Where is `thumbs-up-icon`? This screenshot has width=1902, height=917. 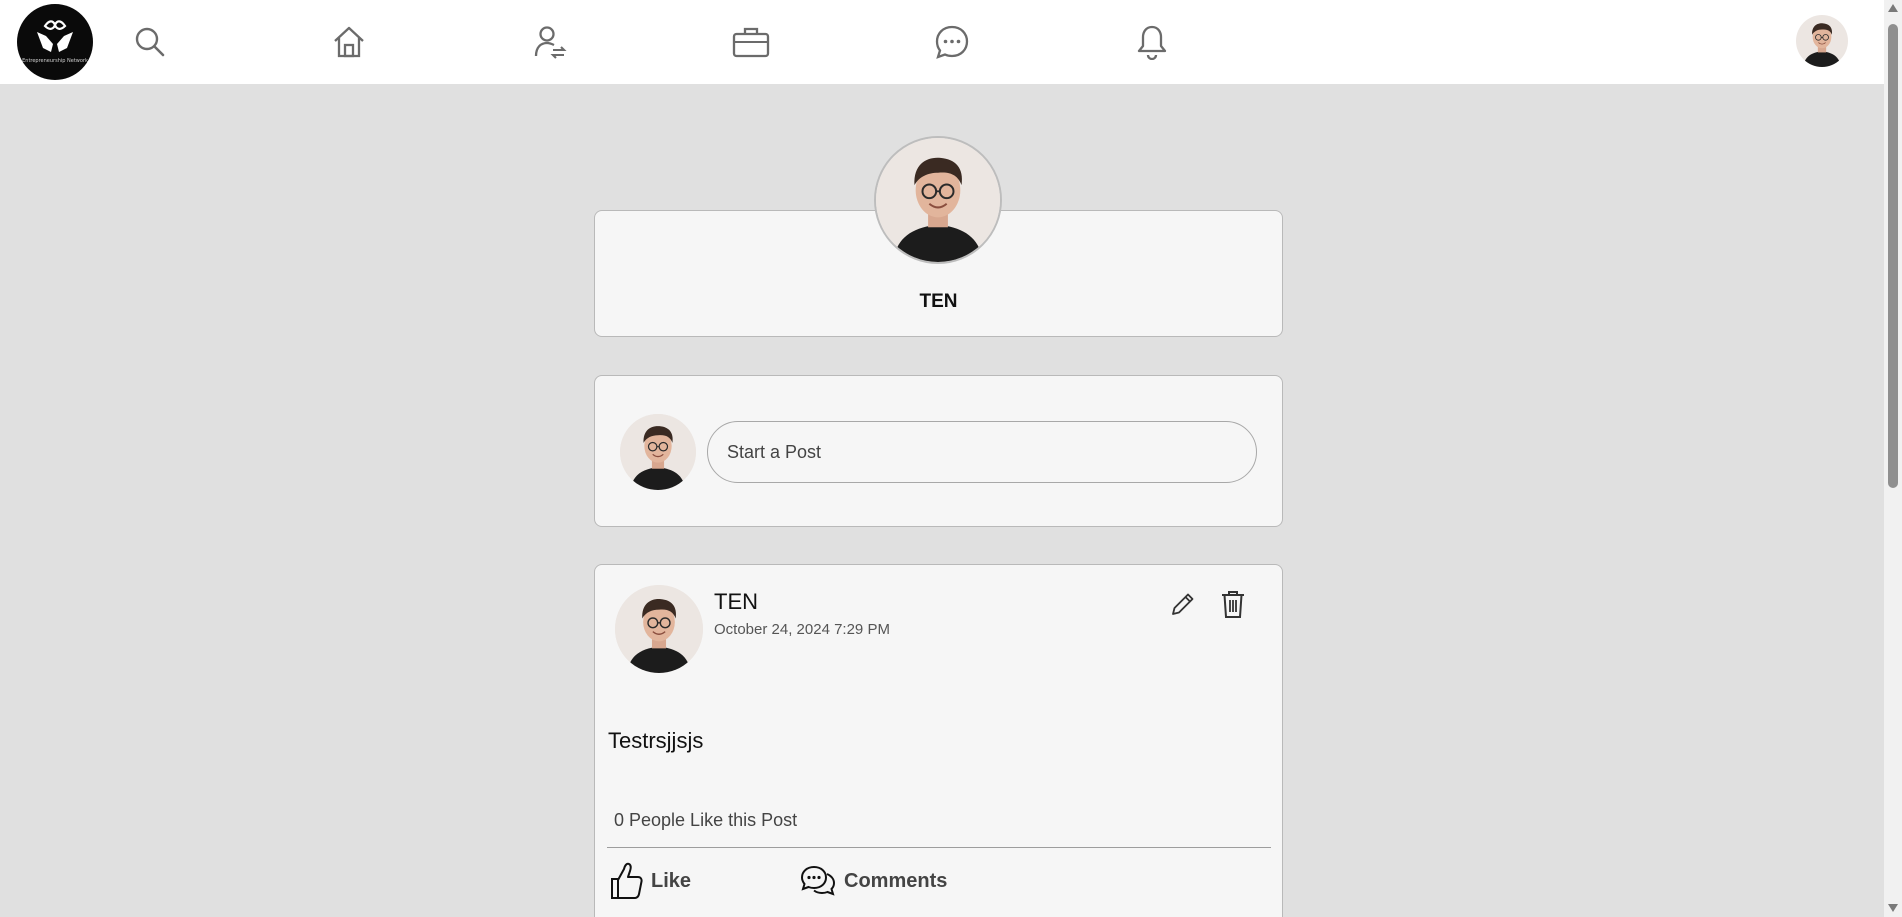
thumbs-up-icon is located at coordinates (627, 880).